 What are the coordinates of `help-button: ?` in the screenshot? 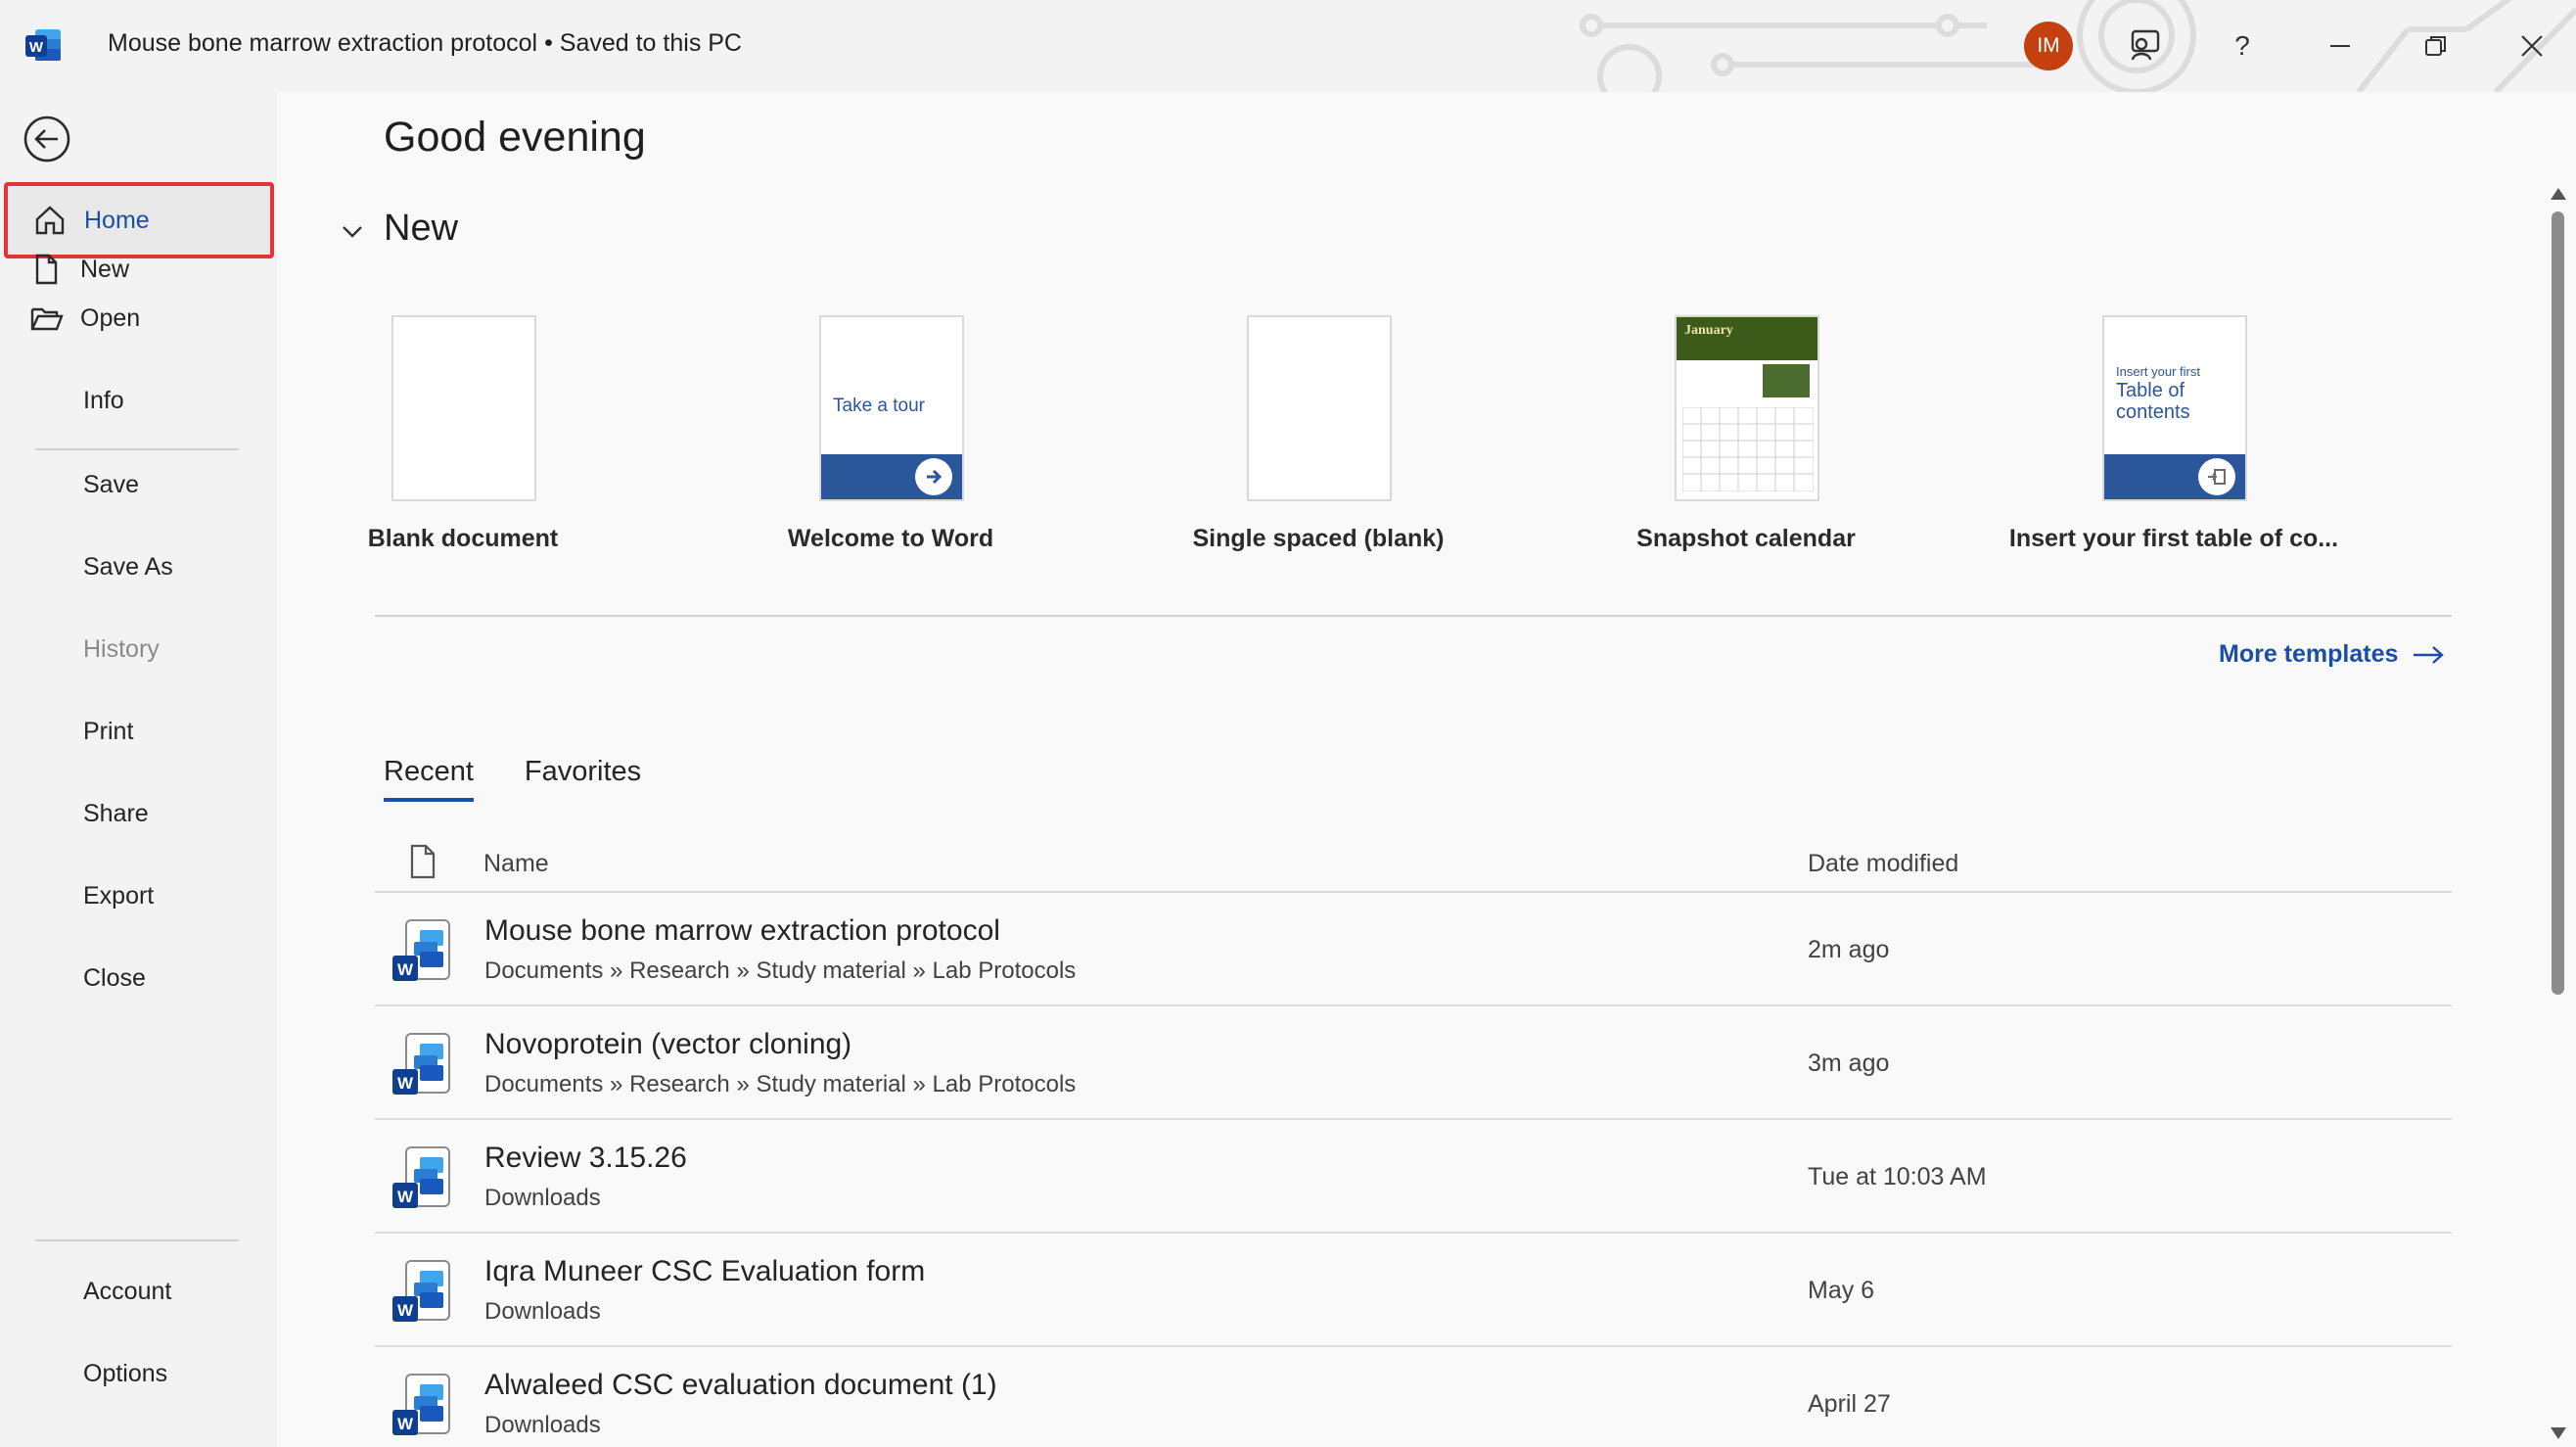 It's located at (2242, 46).